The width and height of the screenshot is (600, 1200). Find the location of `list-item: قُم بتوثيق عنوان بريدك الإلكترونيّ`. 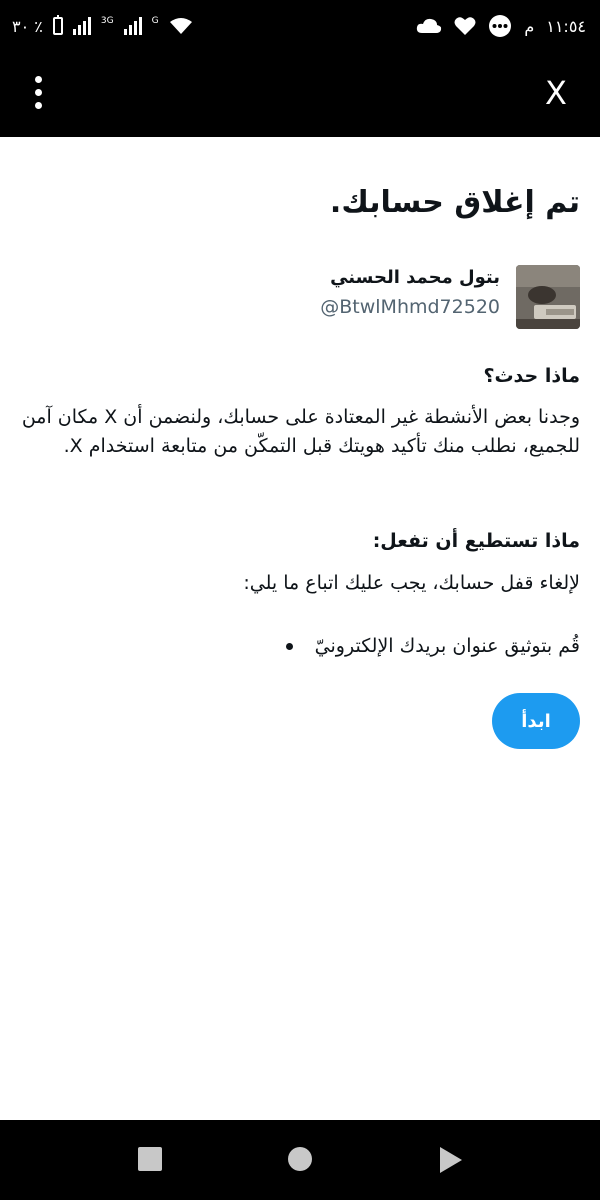

list-item: قُم بتوثيق عنوان بريدك الإلكترونيّ is located at coordinates (432, 646).